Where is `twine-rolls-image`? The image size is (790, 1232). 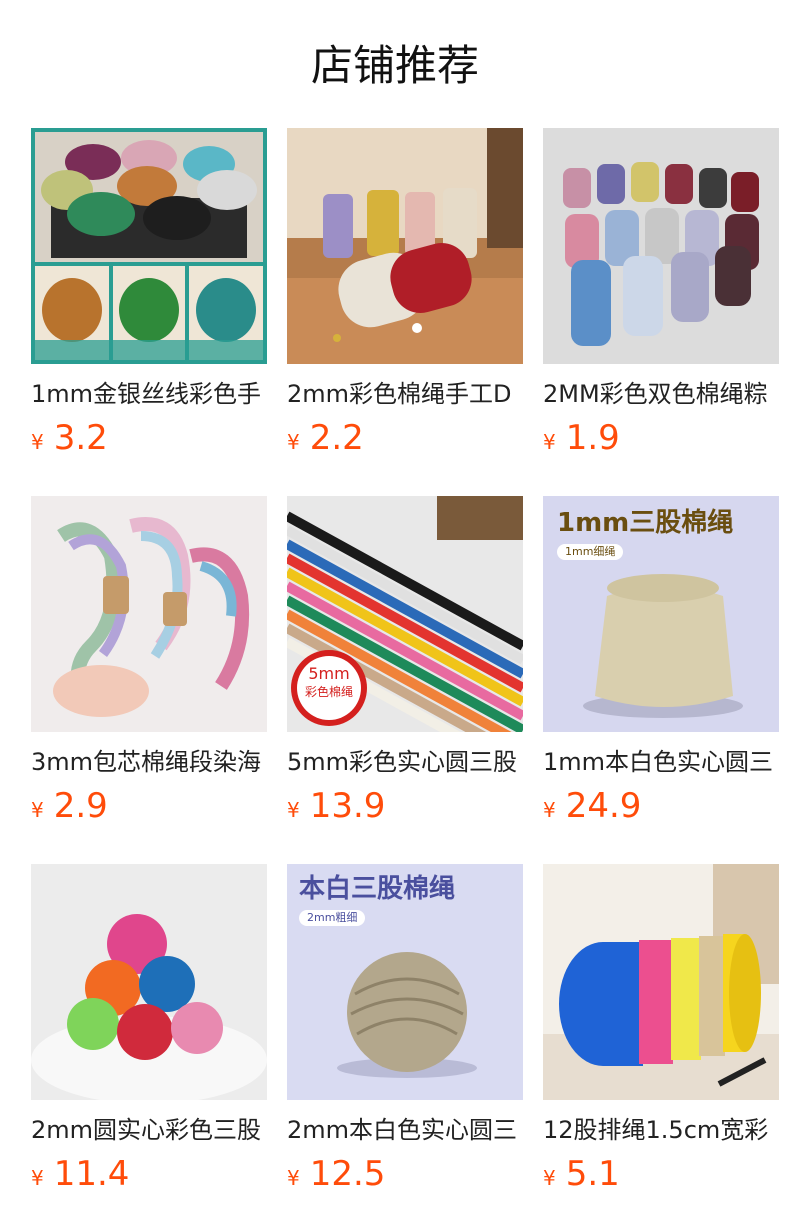 twine-rolls-image is located at coordinates (661, 246).